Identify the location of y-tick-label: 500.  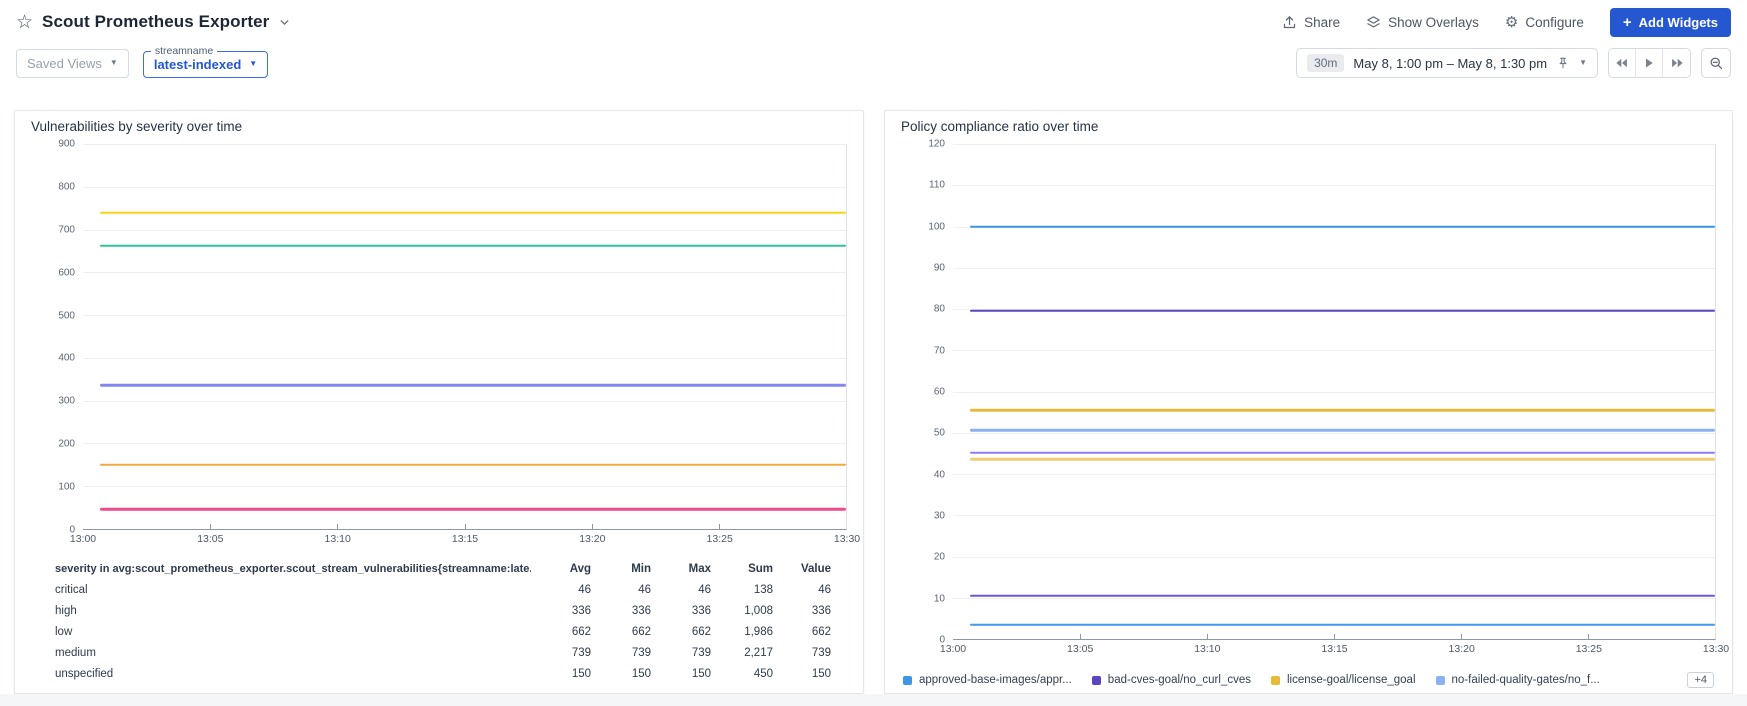
(66, 316).